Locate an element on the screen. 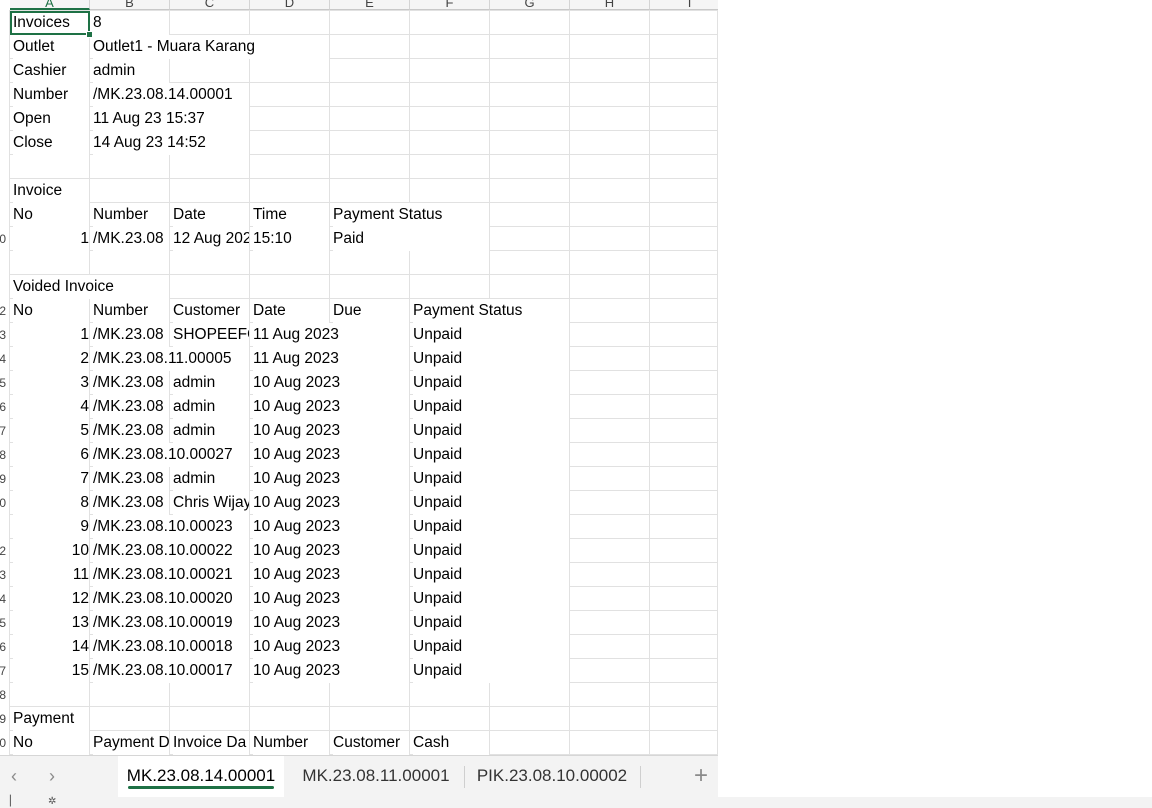 Image resolution: width=1152 pixels, height=808 pixels. accessibility-icon: ✲ is located at coordinates (52, 802).